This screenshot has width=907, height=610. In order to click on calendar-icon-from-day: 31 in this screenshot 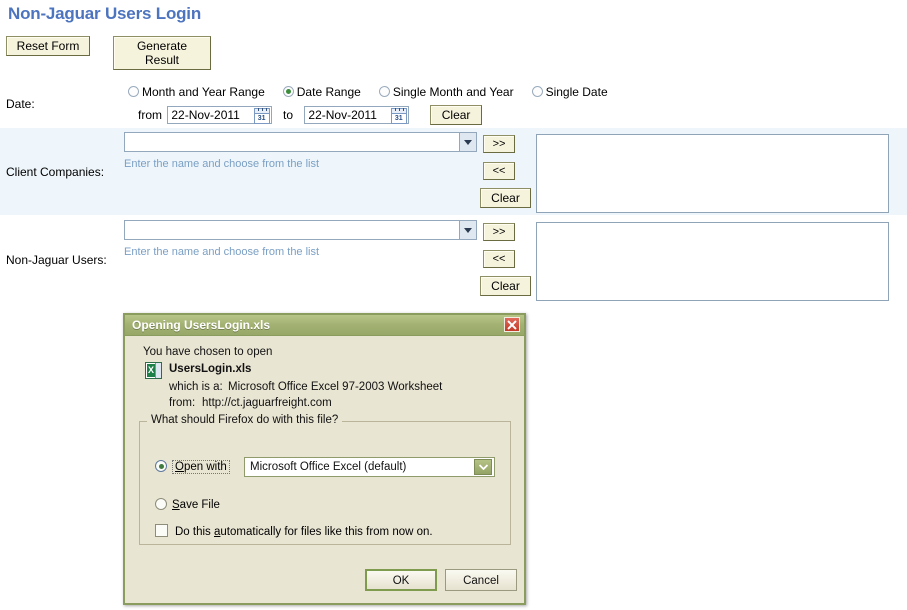, I will do `click(261, 118)`.